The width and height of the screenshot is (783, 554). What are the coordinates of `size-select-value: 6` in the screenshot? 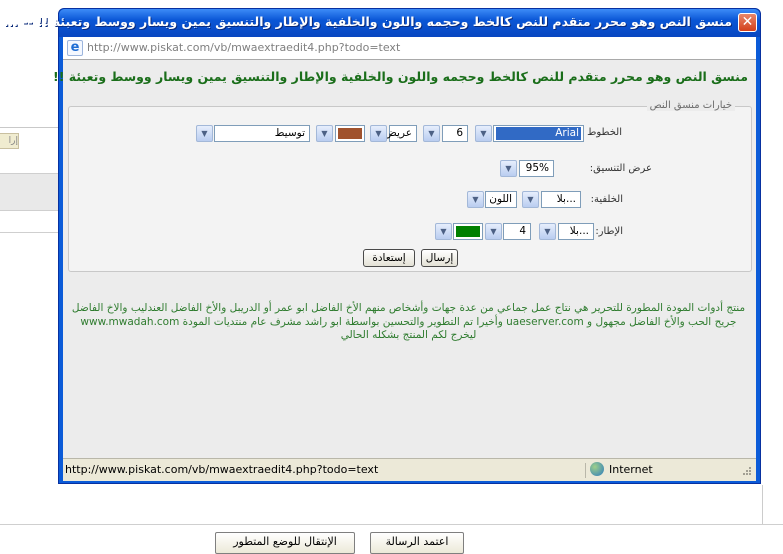 It's located at (459, 133).